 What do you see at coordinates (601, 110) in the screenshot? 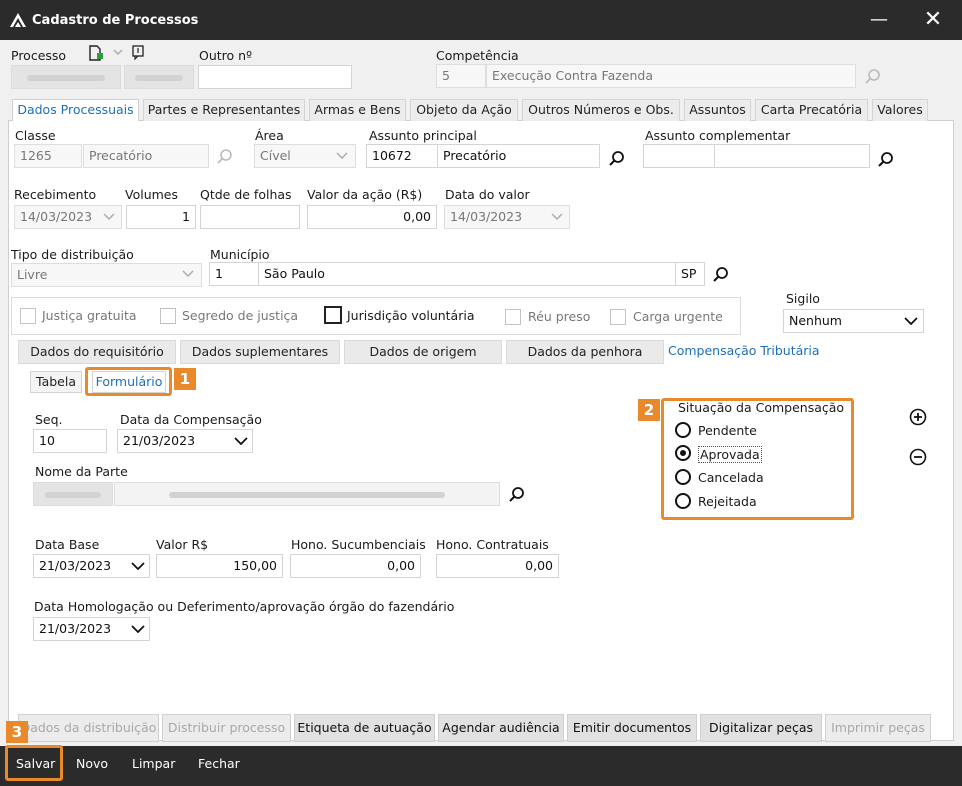
I see `tab-outros-numeros: Outros Números e Obs.` at bounding box center [601, 110].